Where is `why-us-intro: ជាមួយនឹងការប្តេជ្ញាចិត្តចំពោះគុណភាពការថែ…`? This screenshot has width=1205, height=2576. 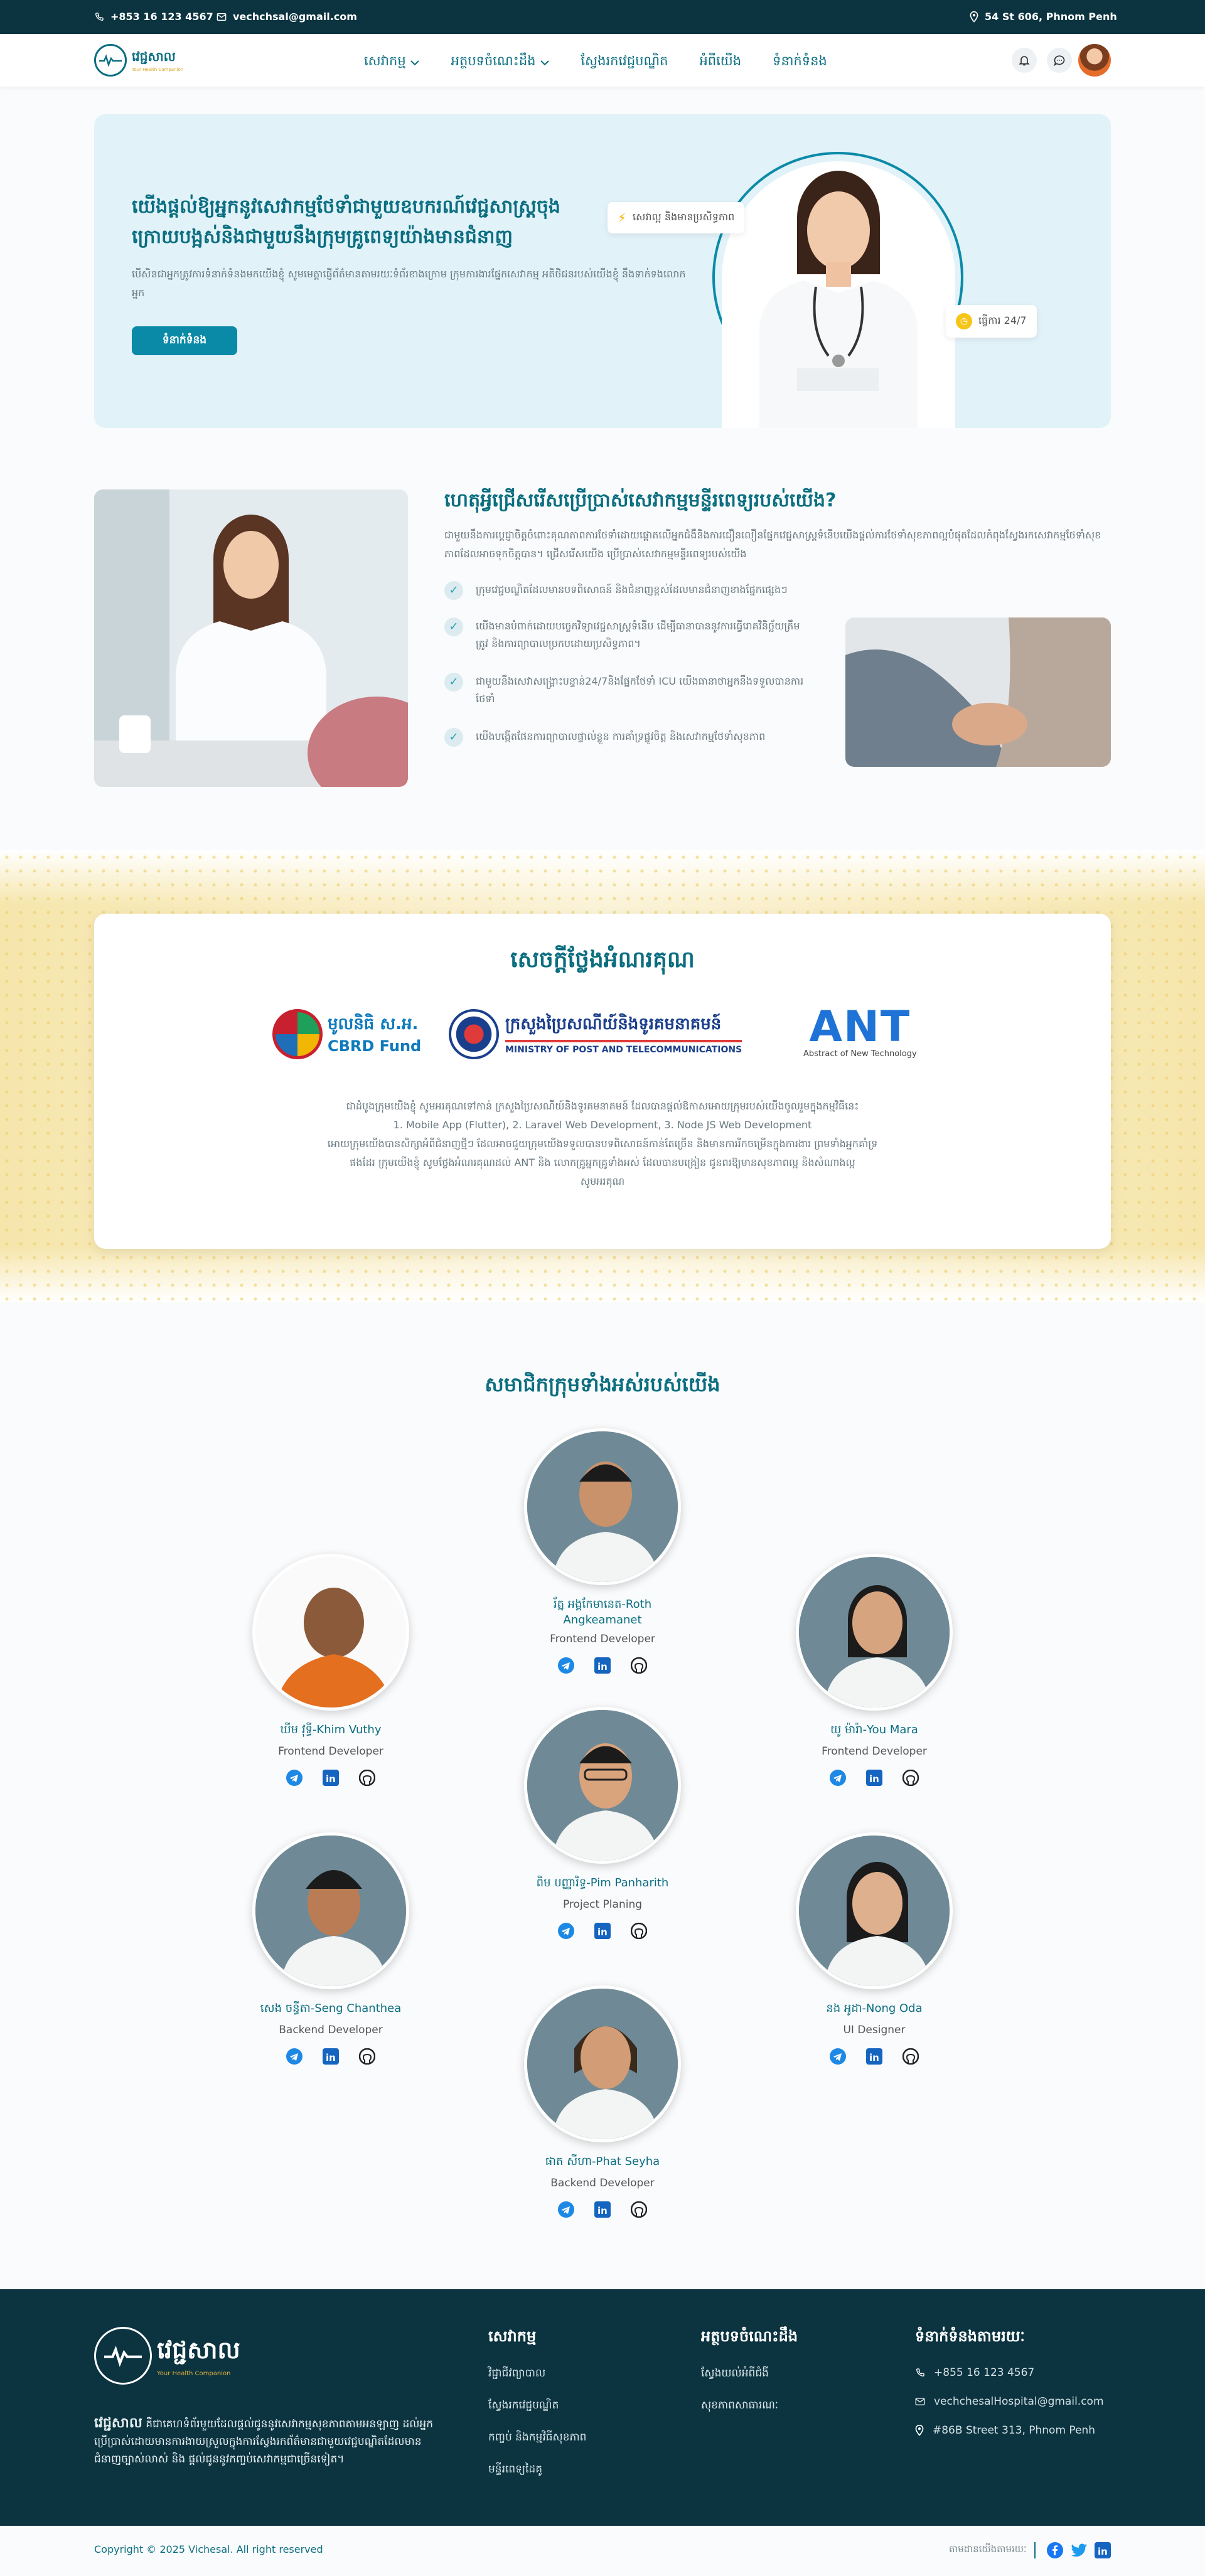 why-us-intro: ជាមួយនឹងការប្តេជ្ញាចិត្តចំពោះគុណភាពការថែ… is located at coordinates (772, 544).